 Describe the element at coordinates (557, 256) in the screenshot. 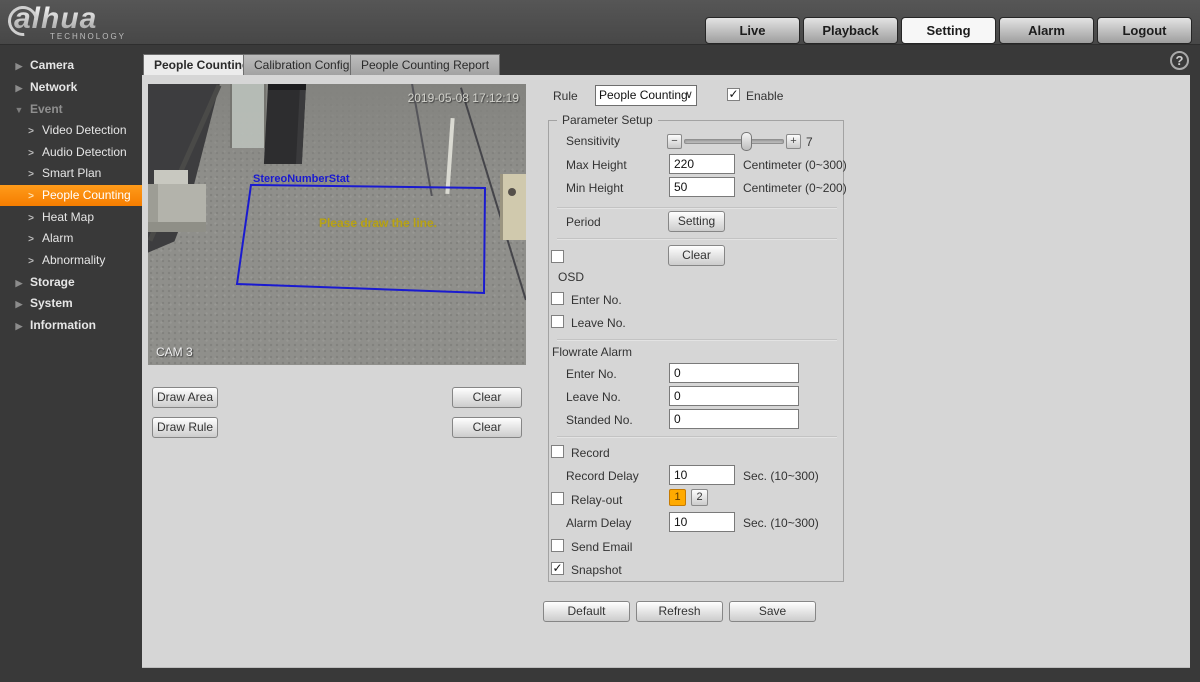

I see `osd-clear-checkbox: ✓` at that location.